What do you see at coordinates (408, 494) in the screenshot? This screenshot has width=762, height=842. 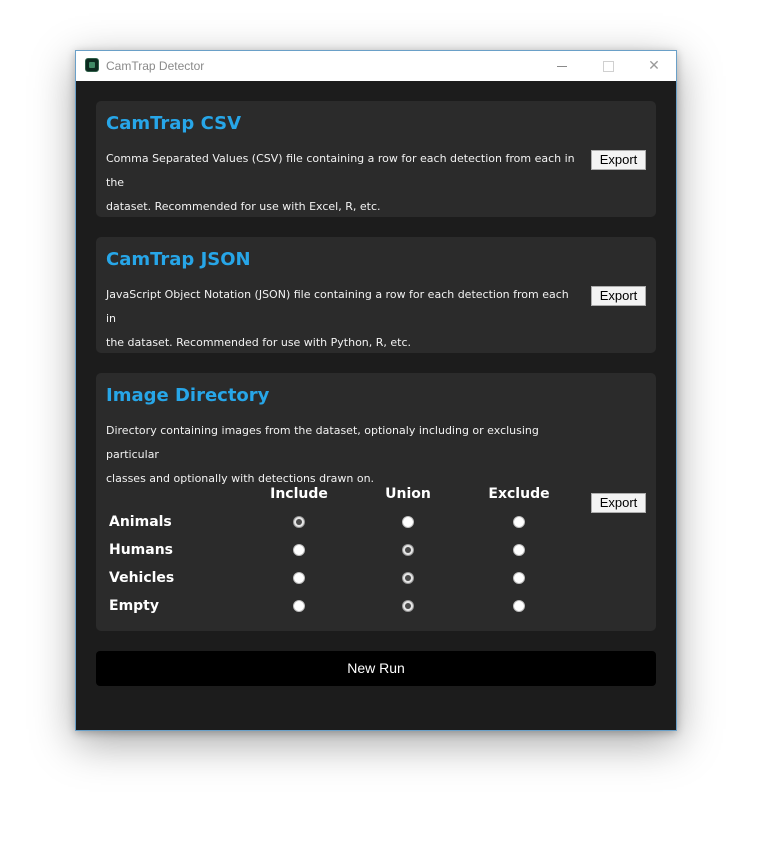 I see `column-header-union: Union` at bounding box center [408, 494].